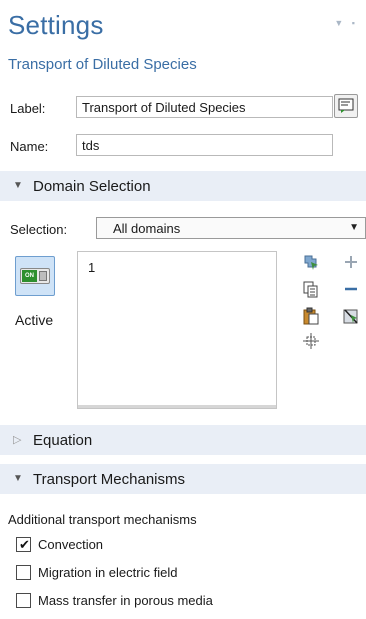 This screenshot has width=366, height=619. What do you see at coordinates (63, 440) in the screenshot?
I see `section-label: Equation` at bounding box center [63, 440].